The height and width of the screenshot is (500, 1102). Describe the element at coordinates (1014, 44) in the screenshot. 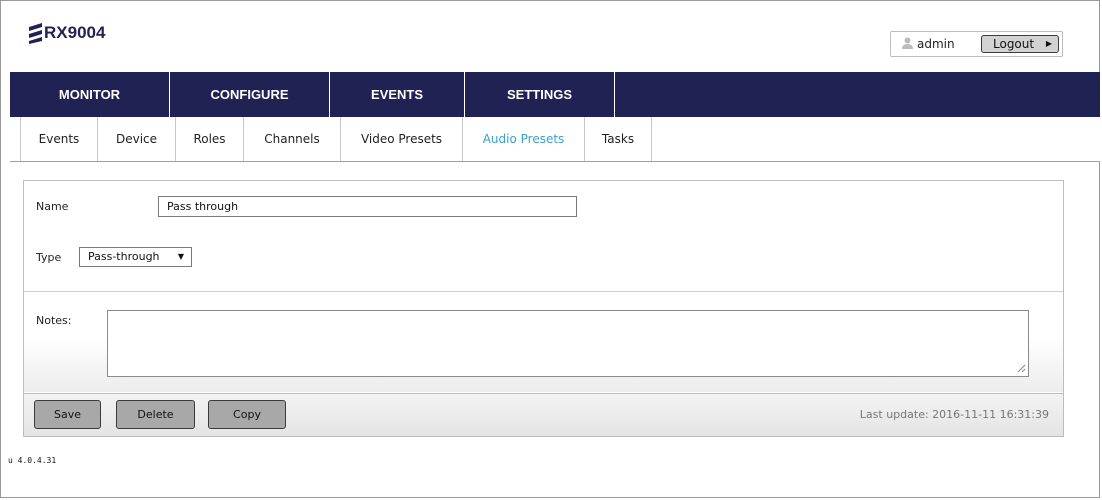

I see `logout-label: Logout` at that location.